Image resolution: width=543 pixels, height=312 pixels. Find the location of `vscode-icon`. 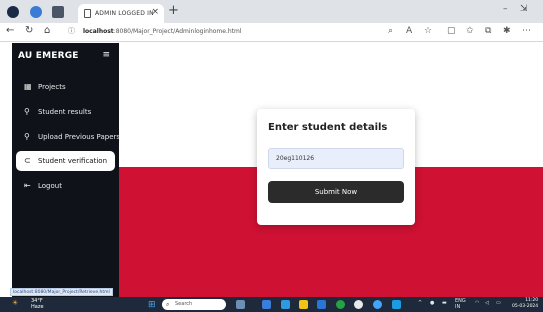

vscode-icon is located at coordinates (396, 304).